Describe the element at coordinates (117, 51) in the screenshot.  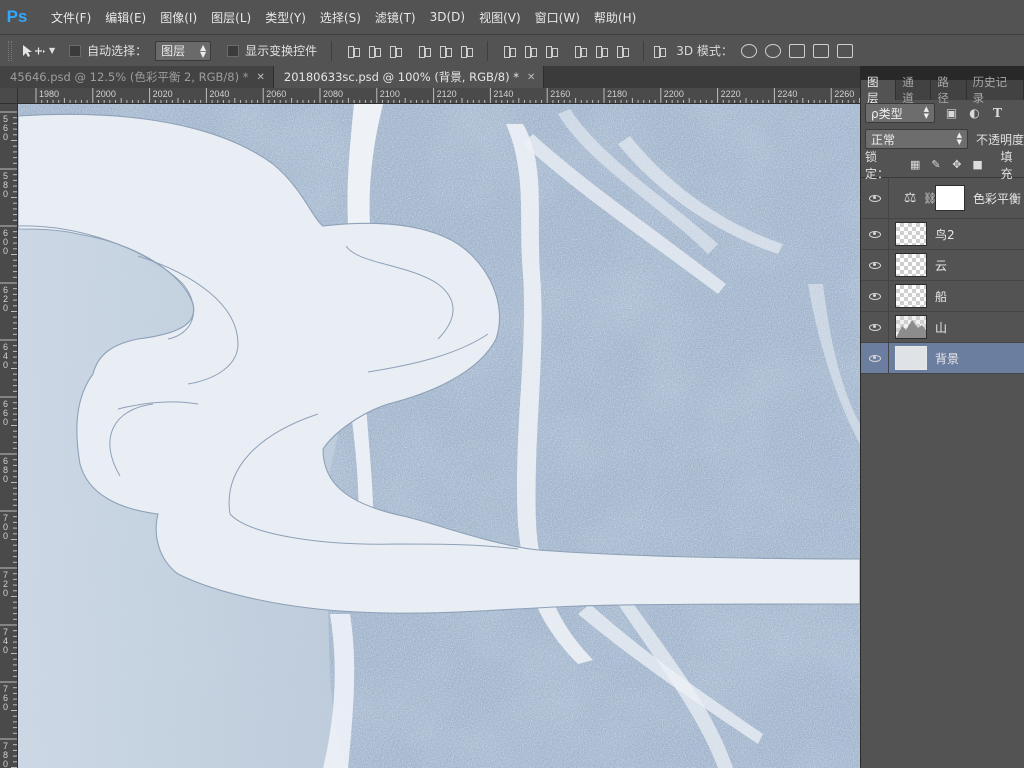
I see `auto-select-label: 自动选择：` at that location.